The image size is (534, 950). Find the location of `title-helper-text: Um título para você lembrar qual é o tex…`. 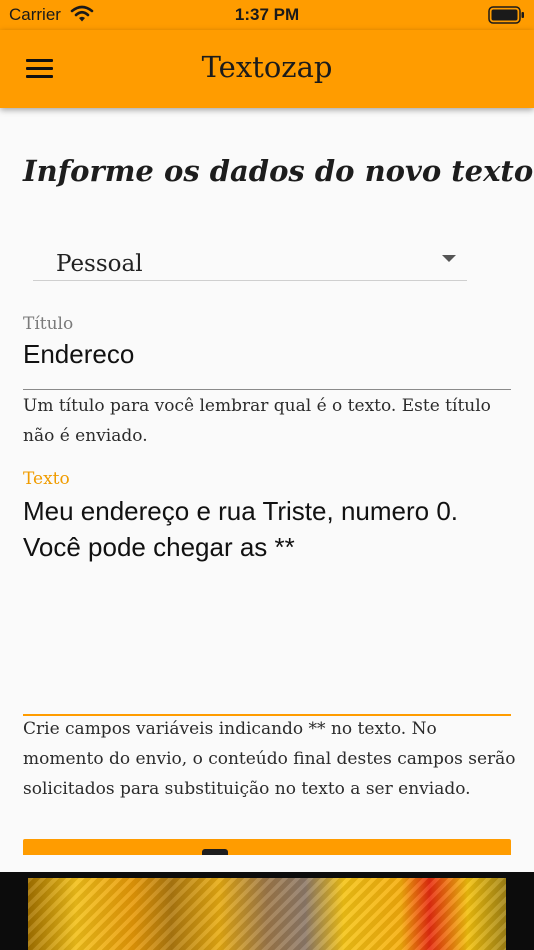

title-helper-text: Um título para você lembrar qual é o tex… is located at coordinates (257, 421).